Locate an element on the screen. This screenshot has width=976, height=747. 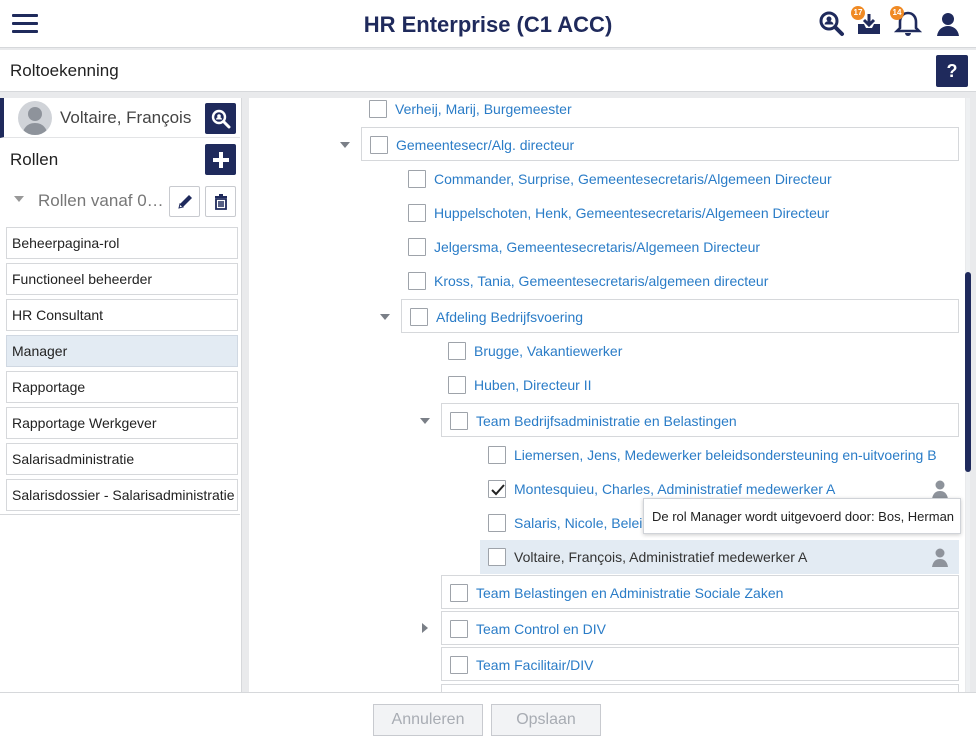
role-item: Functioneel beheerder is located at coordinates (122, 279).